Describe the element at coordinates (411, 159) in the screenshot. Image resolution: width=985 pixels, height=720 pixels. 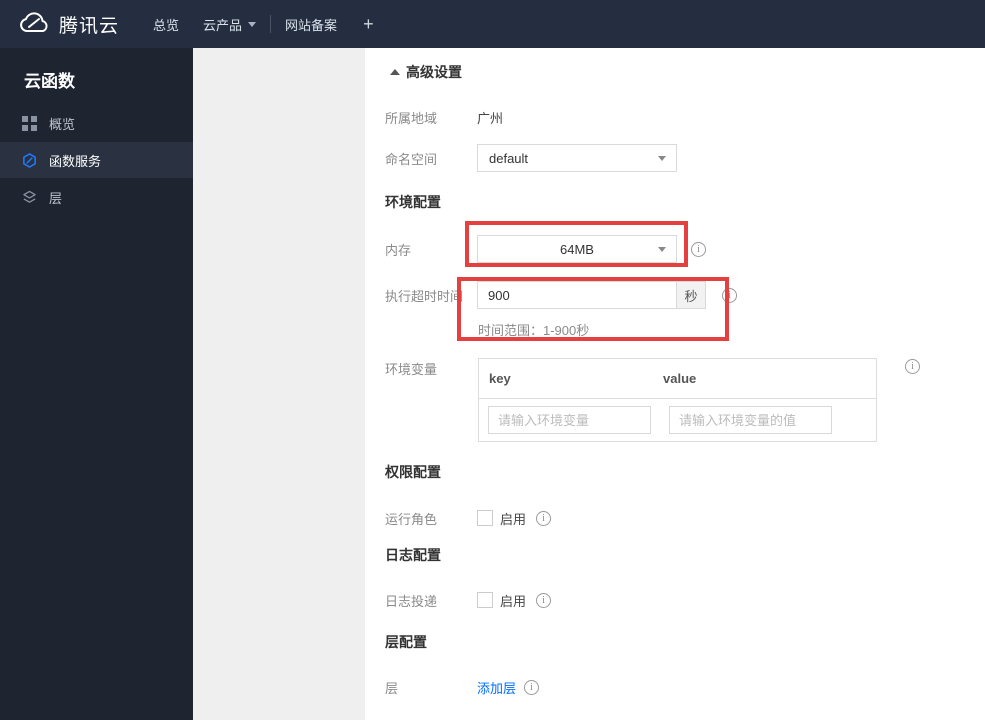
I see `namespace-label: 命名空间` at that location.